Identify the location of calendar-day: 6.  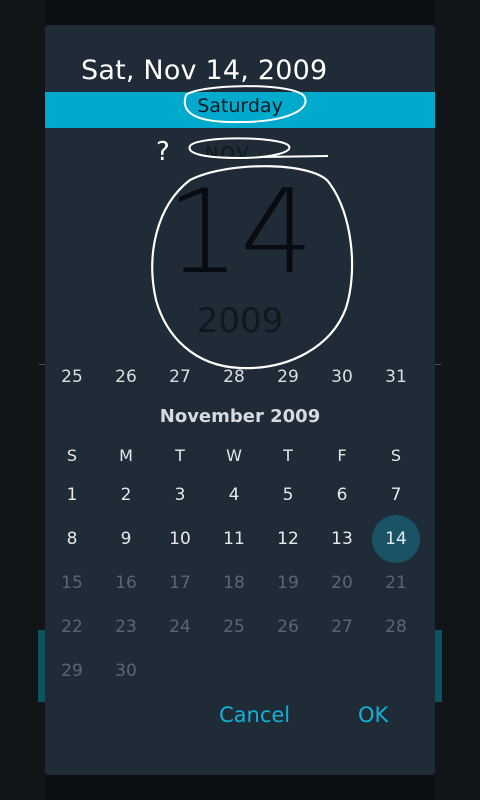
(342, 495).